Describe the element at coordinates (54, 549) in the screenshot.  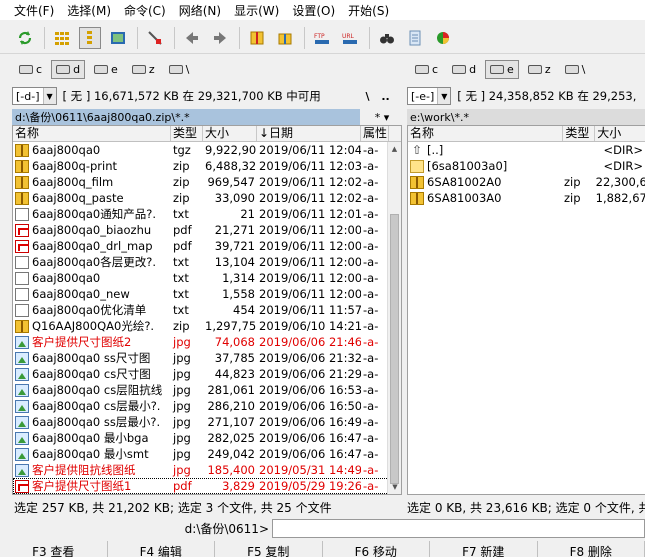
I see `function-key-button: F3 查看` at that location.